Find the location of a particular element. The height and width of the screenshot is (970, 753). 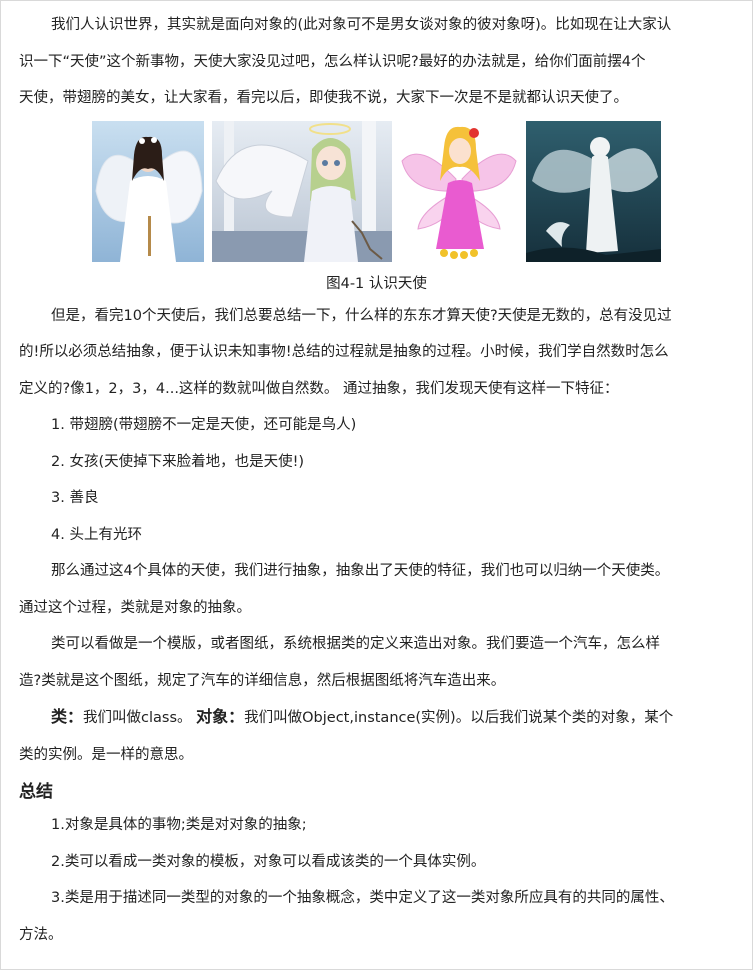

terms-line-2: 类的实例。是一样的意思。 is located at coordinates (106, 754).